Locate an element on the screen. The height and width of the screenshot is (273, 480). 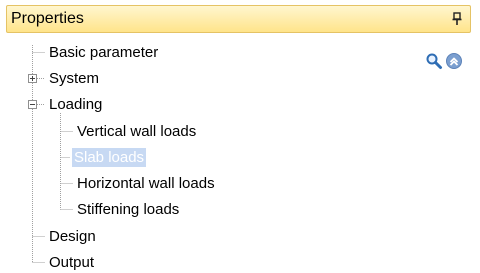
tree-item-stiffening-loads: Stiffening loads is located at coordinates (128, 209).